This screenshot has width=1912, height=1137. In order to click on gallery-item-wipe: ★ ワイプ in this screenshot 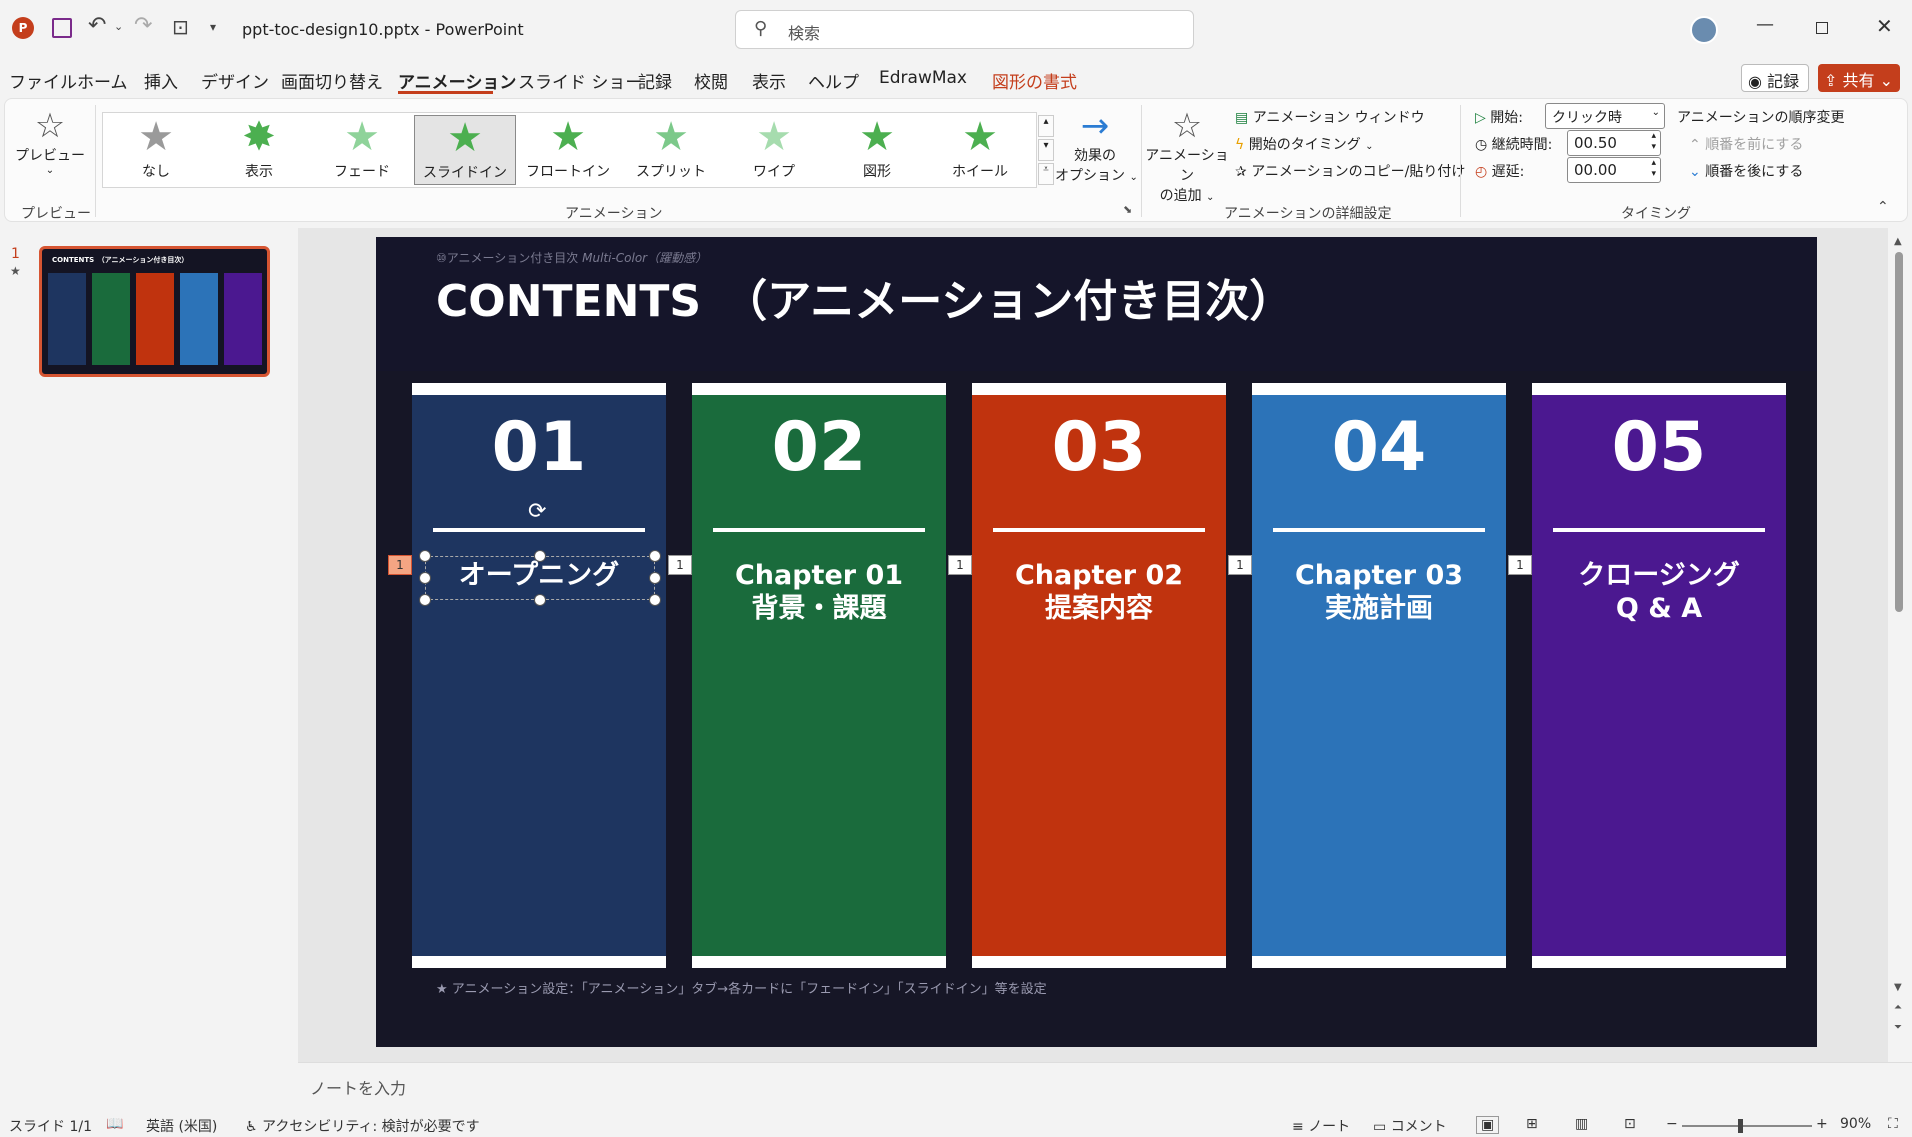, I will do `click(774, 150)`.